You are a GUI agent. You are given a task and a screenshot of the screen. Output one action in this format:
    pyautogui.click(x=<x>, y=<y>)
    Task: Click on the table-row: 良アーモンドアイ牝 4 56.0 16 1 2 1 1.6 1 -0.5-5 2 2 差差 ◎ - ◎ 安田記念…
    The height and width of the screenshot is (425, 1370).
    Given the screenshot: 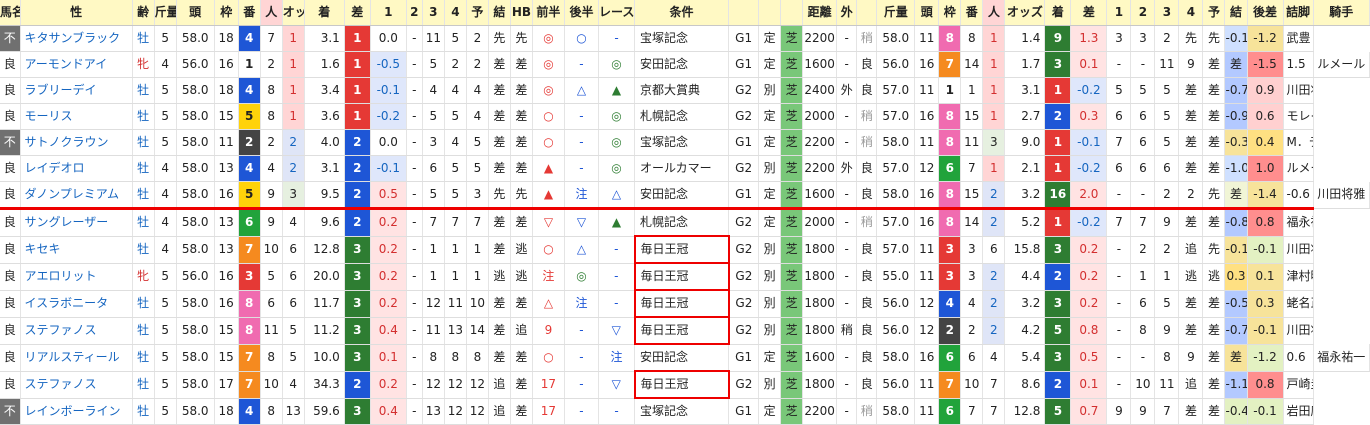 What is the action you would take?
    pyautogui.click(x=685, y=64)
    